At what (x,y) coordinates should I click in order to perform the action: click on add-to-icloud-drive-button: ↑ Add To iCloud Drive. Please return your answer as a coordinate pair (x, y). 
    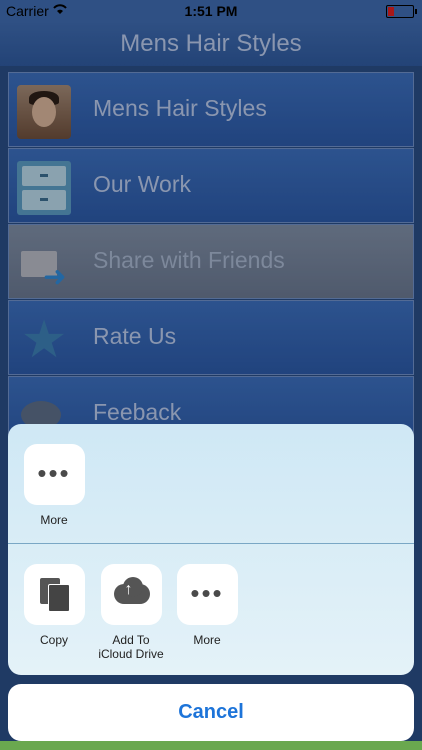
    Looking at the image, I should click on (131, 612).